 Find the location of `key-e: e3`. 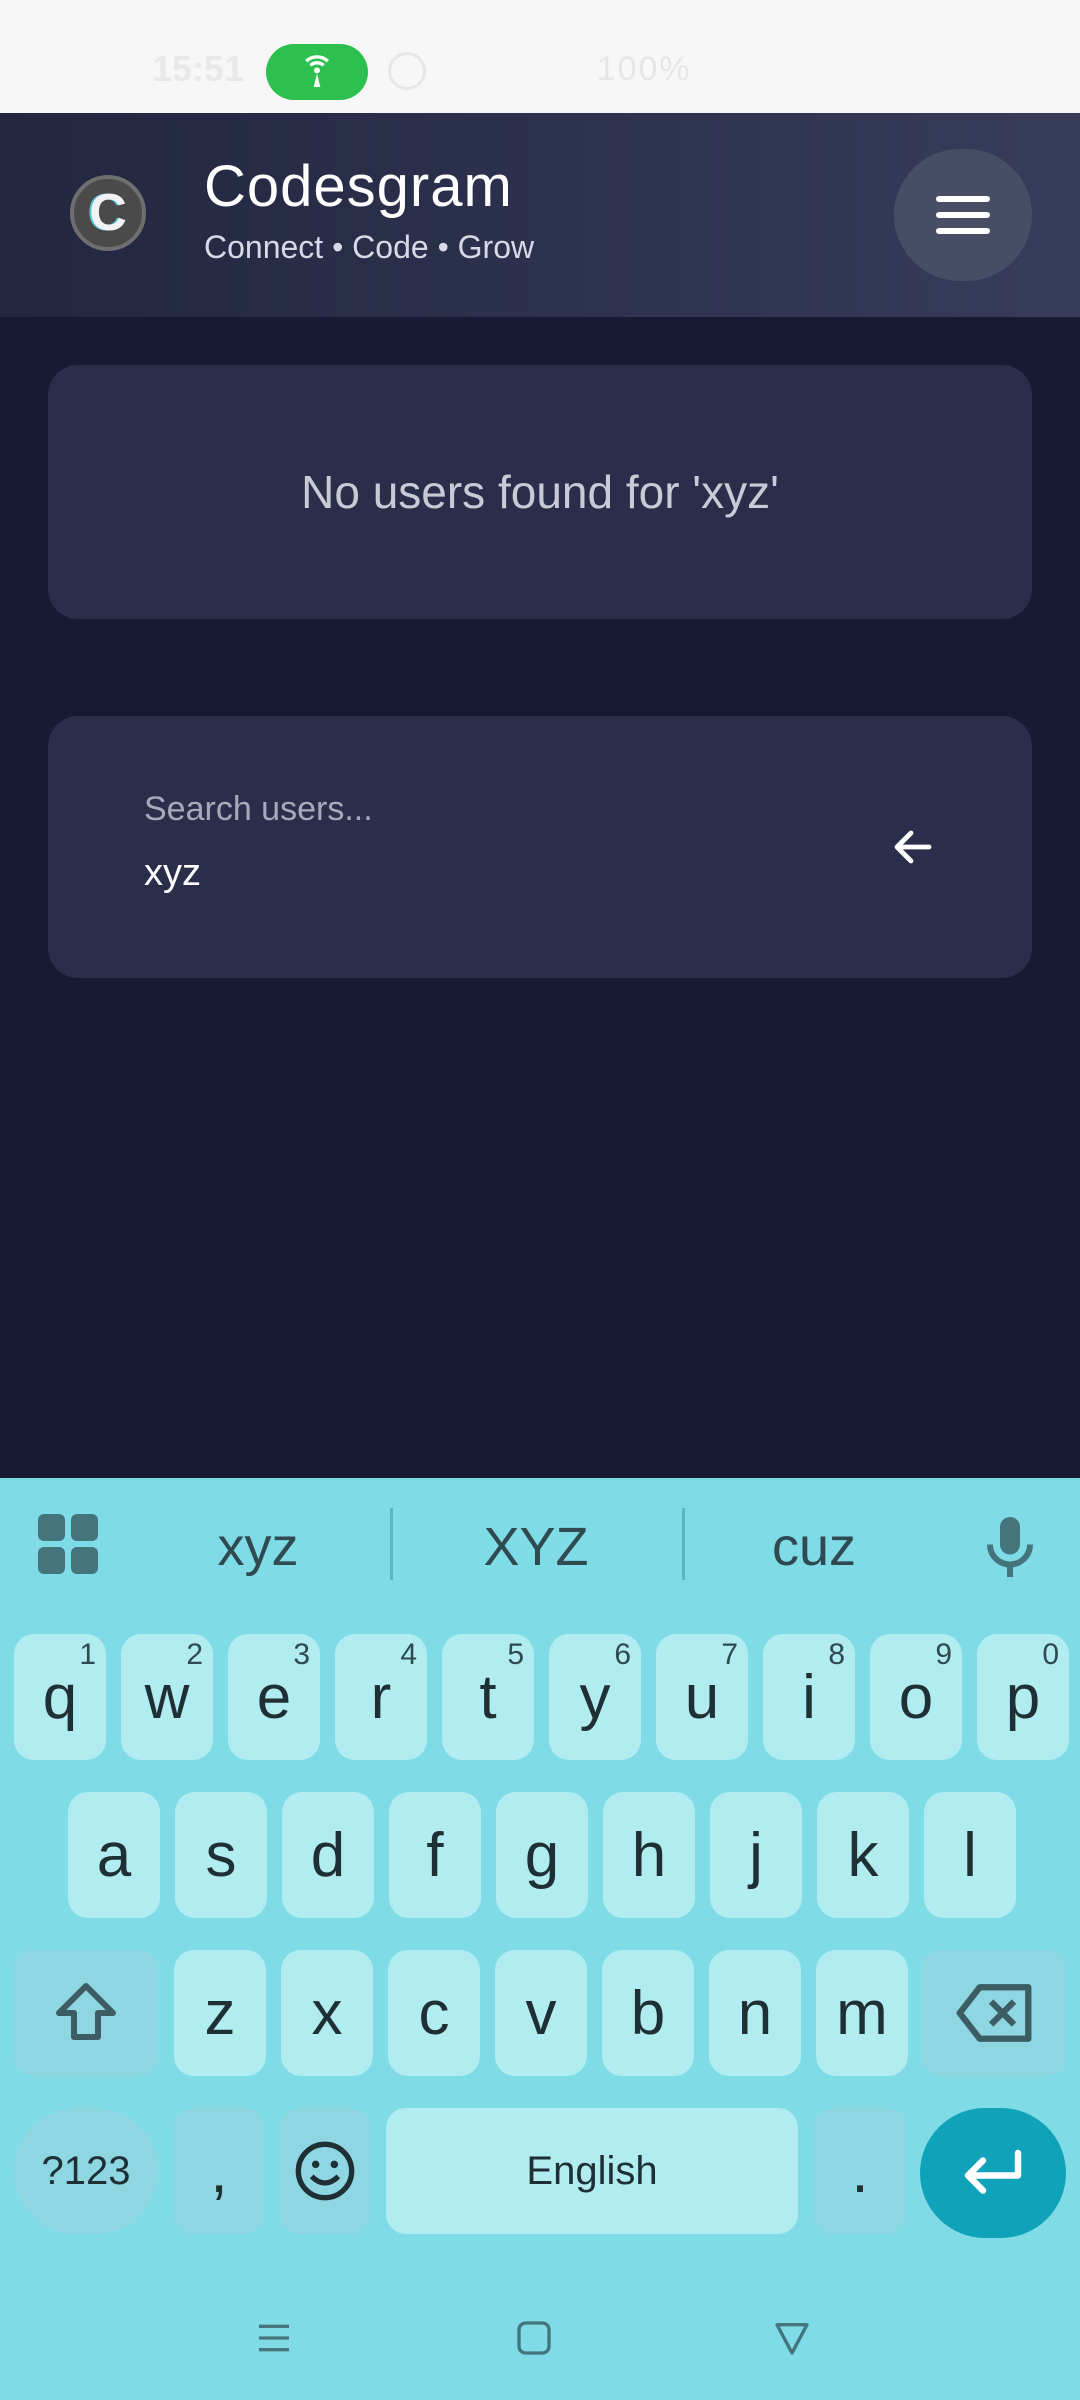

key-e: e3 is located at coordinates (274, 1697).